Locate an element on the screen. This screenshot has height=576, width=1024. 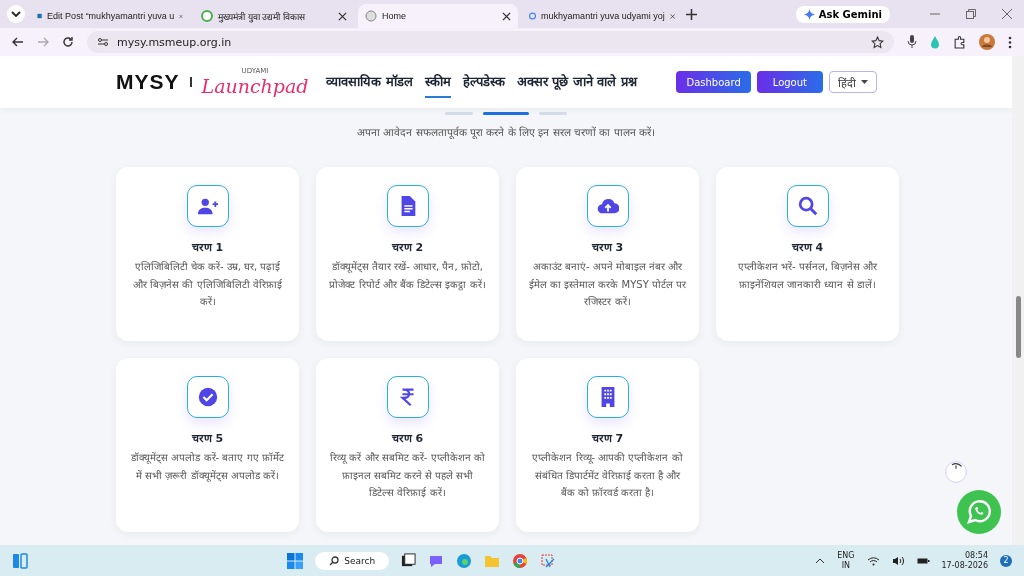
check-icon is located at coordinates (207, 397).